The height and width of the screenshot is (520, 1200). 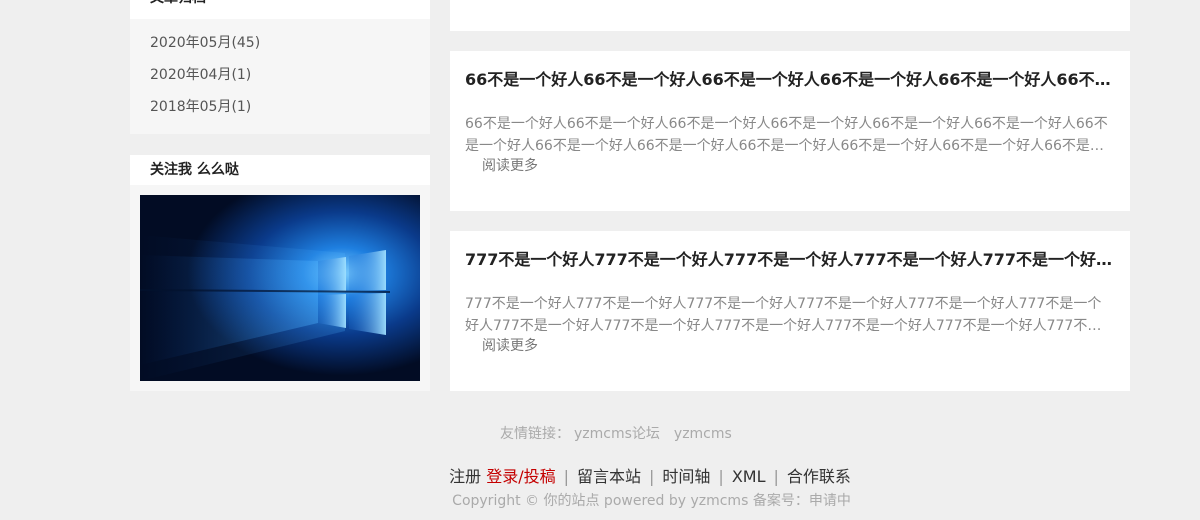 What do you see at coordinates (280, 288) in the screenshot?
I see `wallpaper-image` at bounding box center [280, 288].